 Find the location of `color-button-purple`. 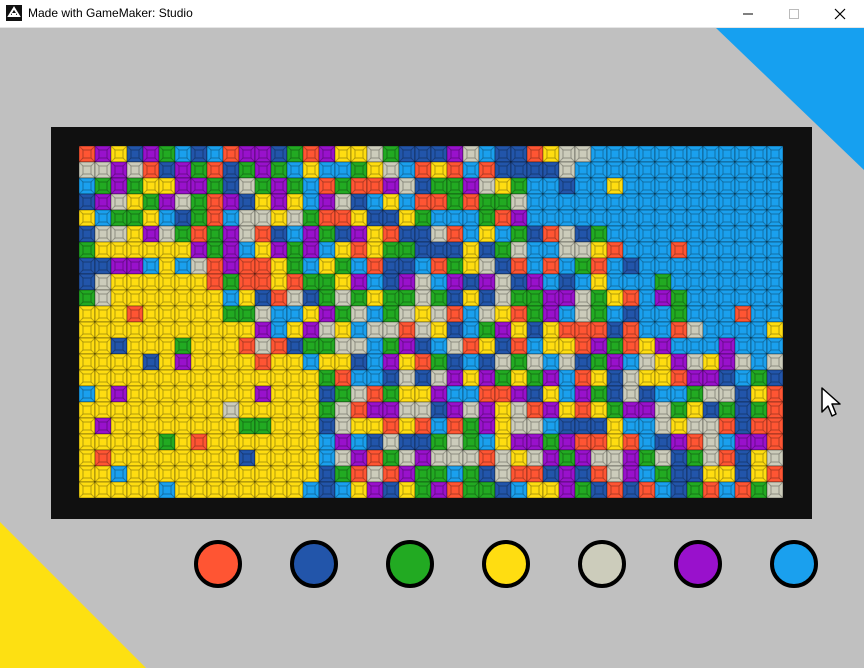

color-button-purple is located at coordinates (698, 564).